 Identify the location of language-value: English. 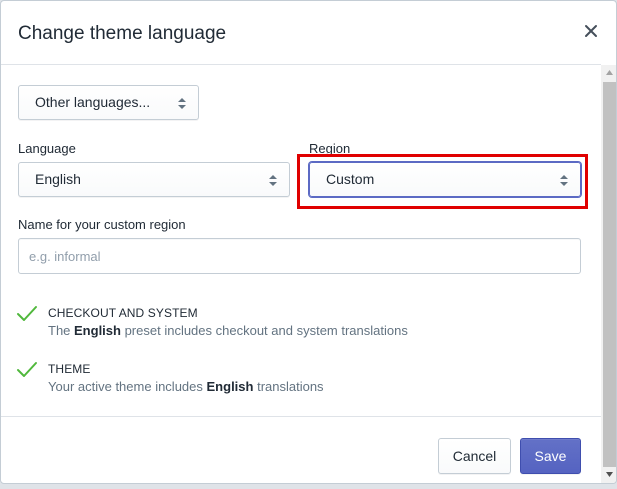
(58, 179).